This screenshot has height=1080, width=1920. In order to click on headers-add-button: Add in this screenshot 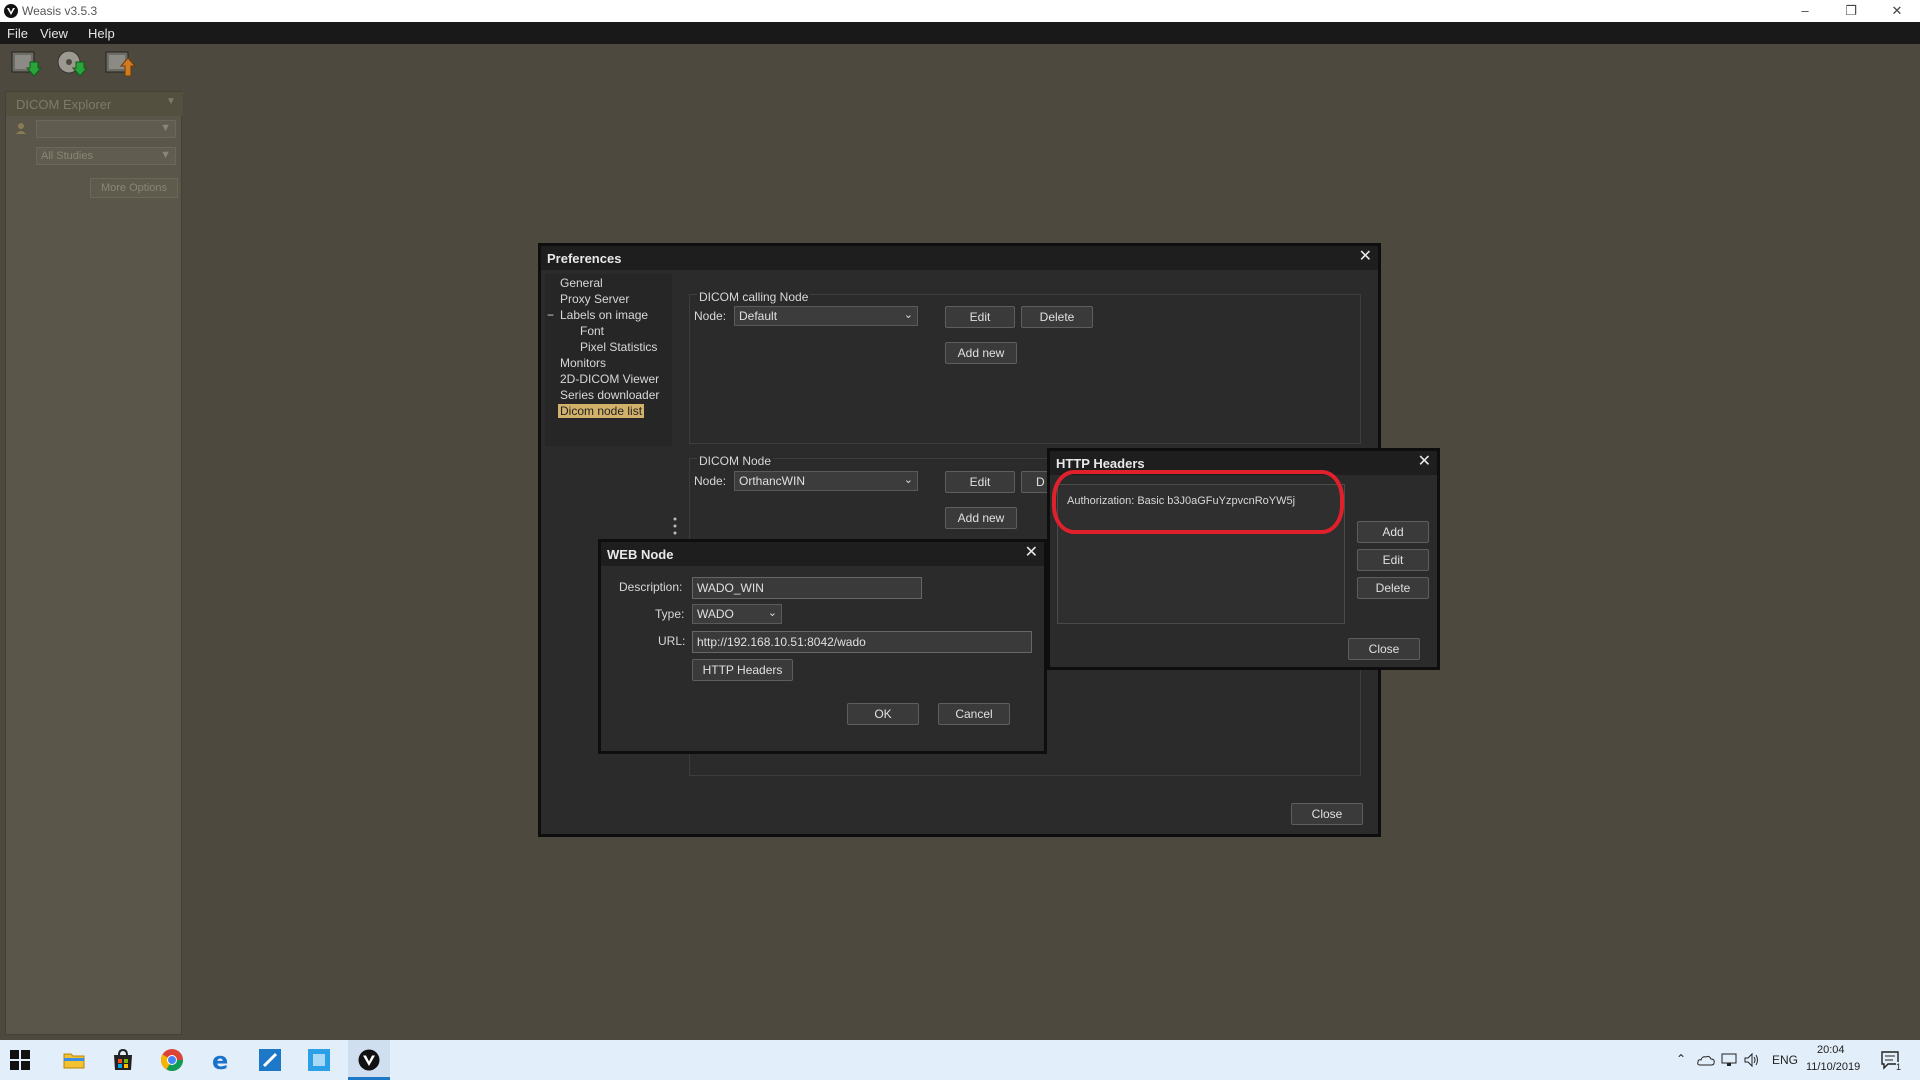, I will do `click(1393, 532)`.